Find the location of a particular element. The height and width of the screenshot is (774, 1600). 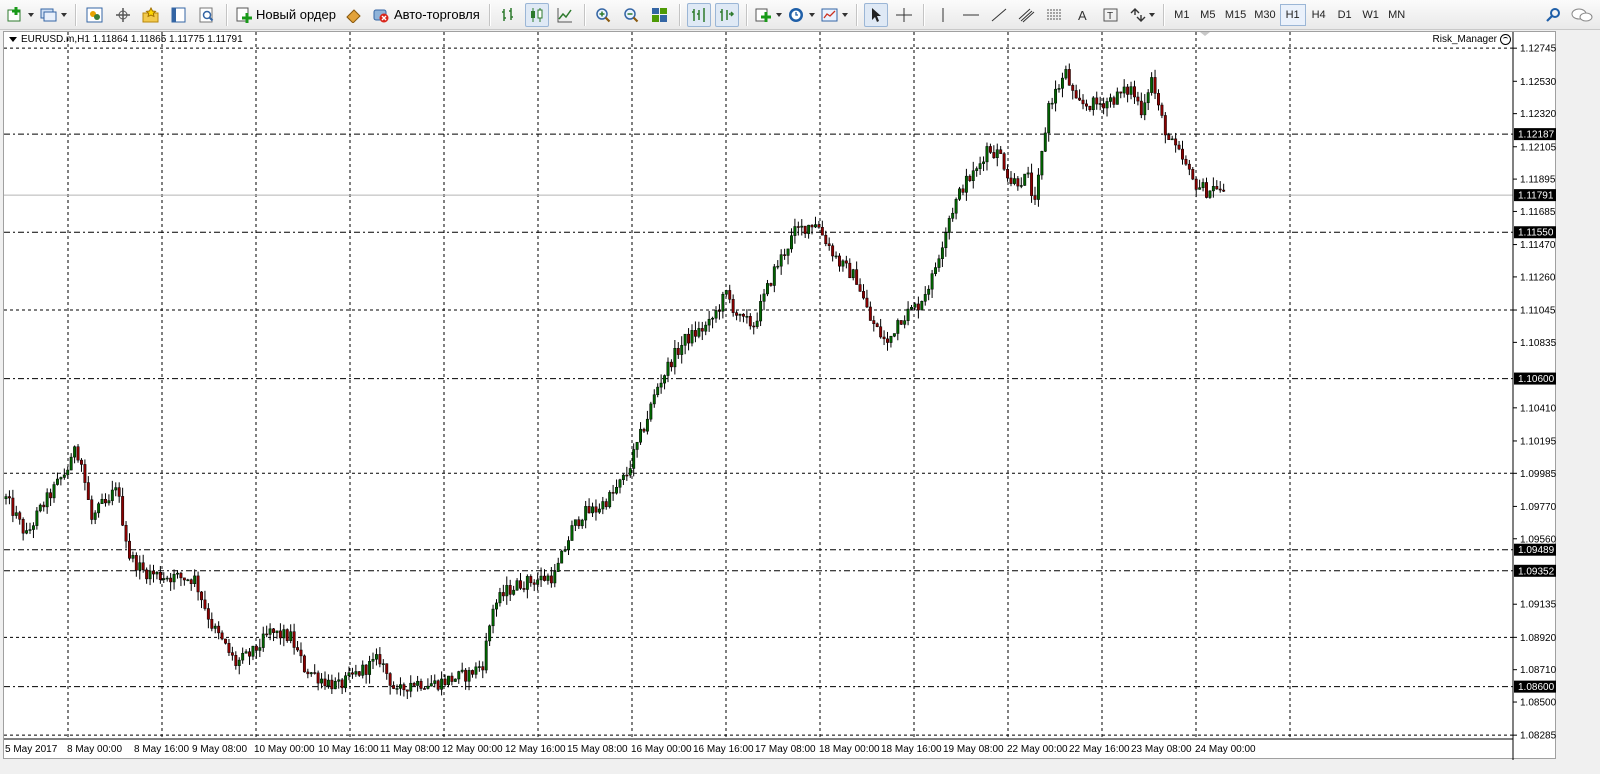

indicators-button is located at coordinates (768, 15).